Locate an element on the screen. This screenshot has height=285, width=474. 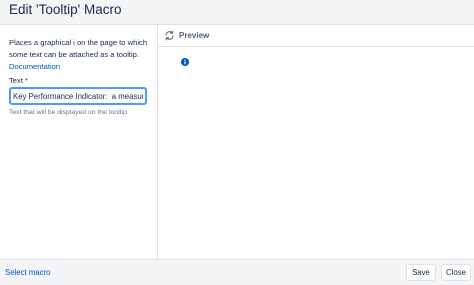
documentation-link: Documentation is located at coordinates (34, 66).